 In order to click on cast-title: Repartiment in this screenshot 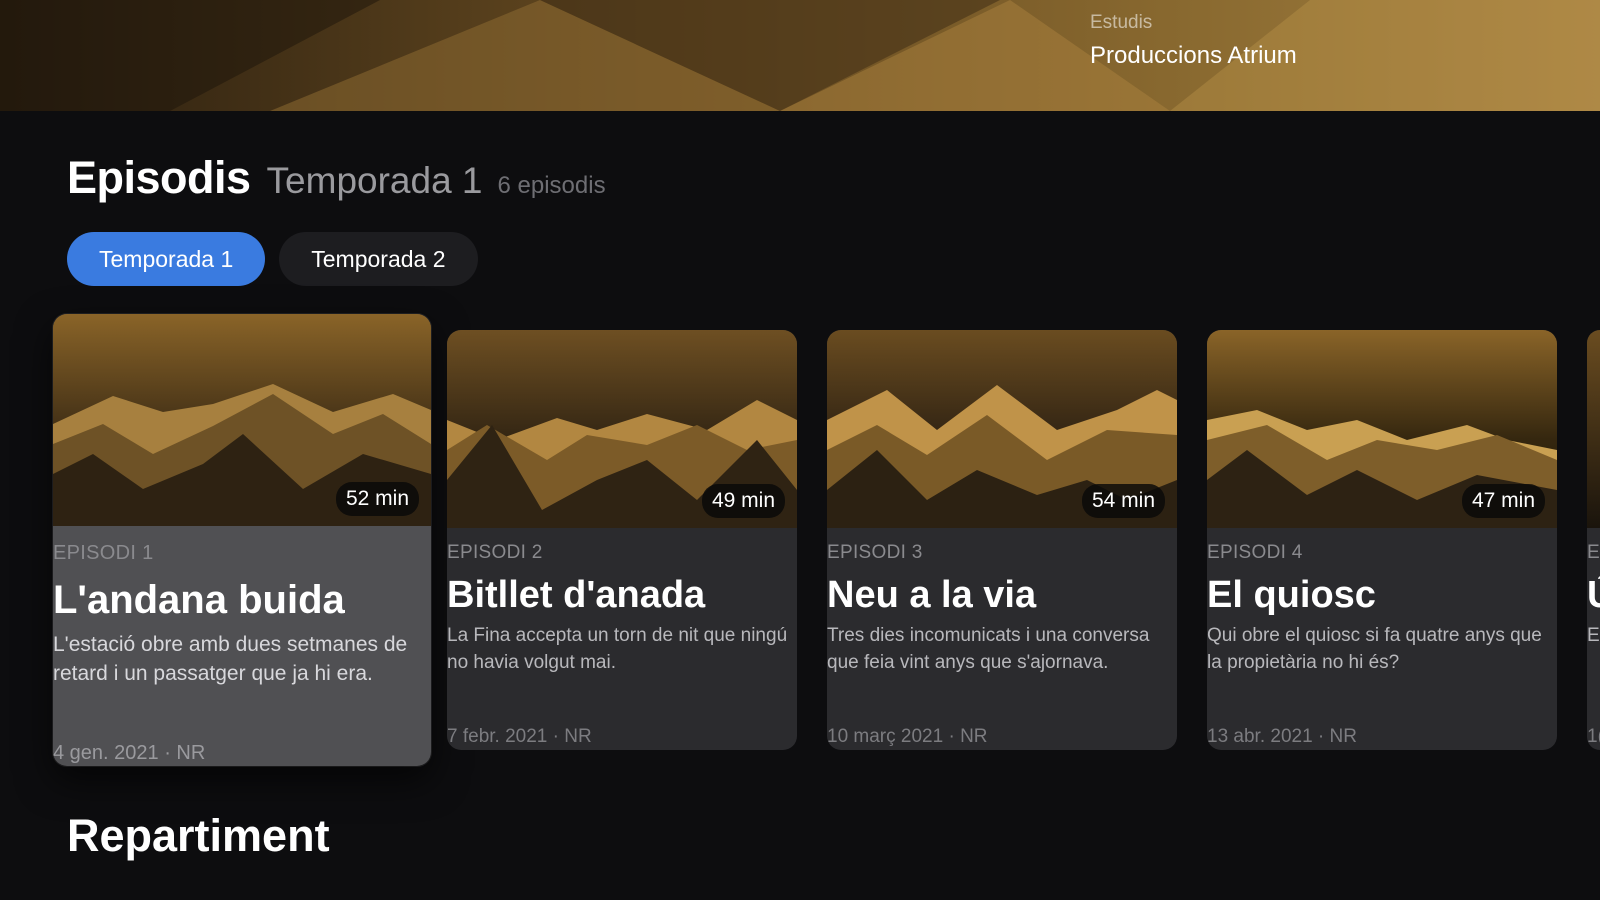, I will do `click(198, 835)`.